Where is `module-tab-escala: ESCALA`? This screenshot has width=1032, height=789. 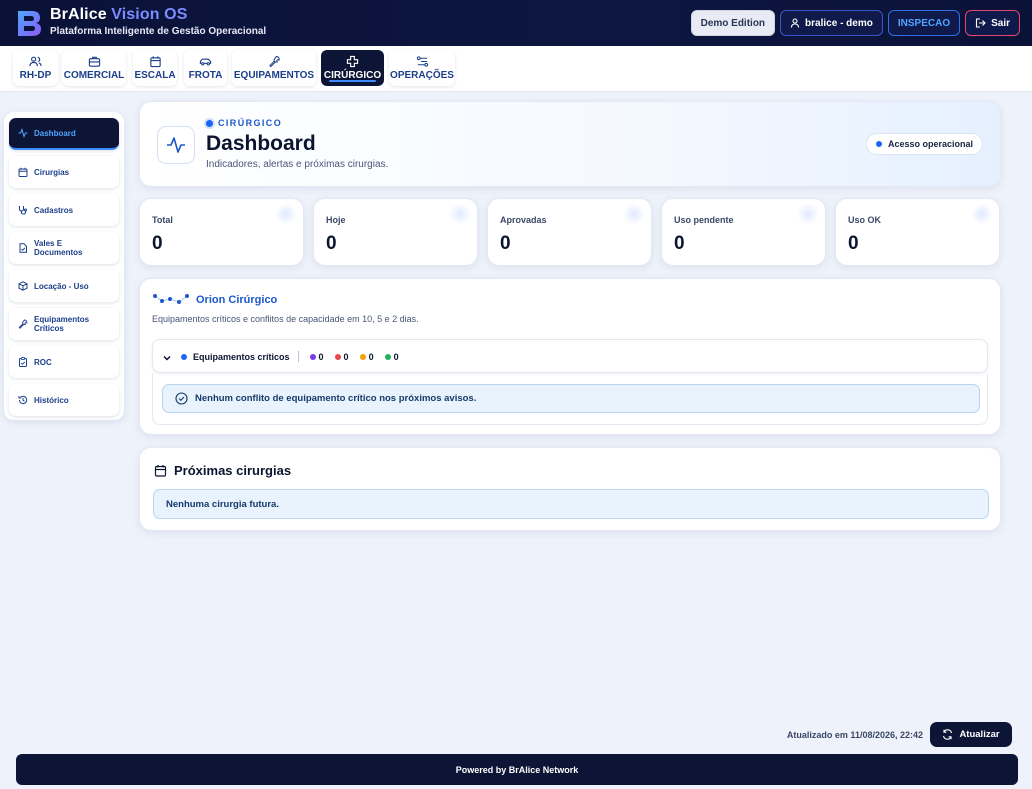 module-tab-escala: ESCALA is located at coordinates (155, 68).